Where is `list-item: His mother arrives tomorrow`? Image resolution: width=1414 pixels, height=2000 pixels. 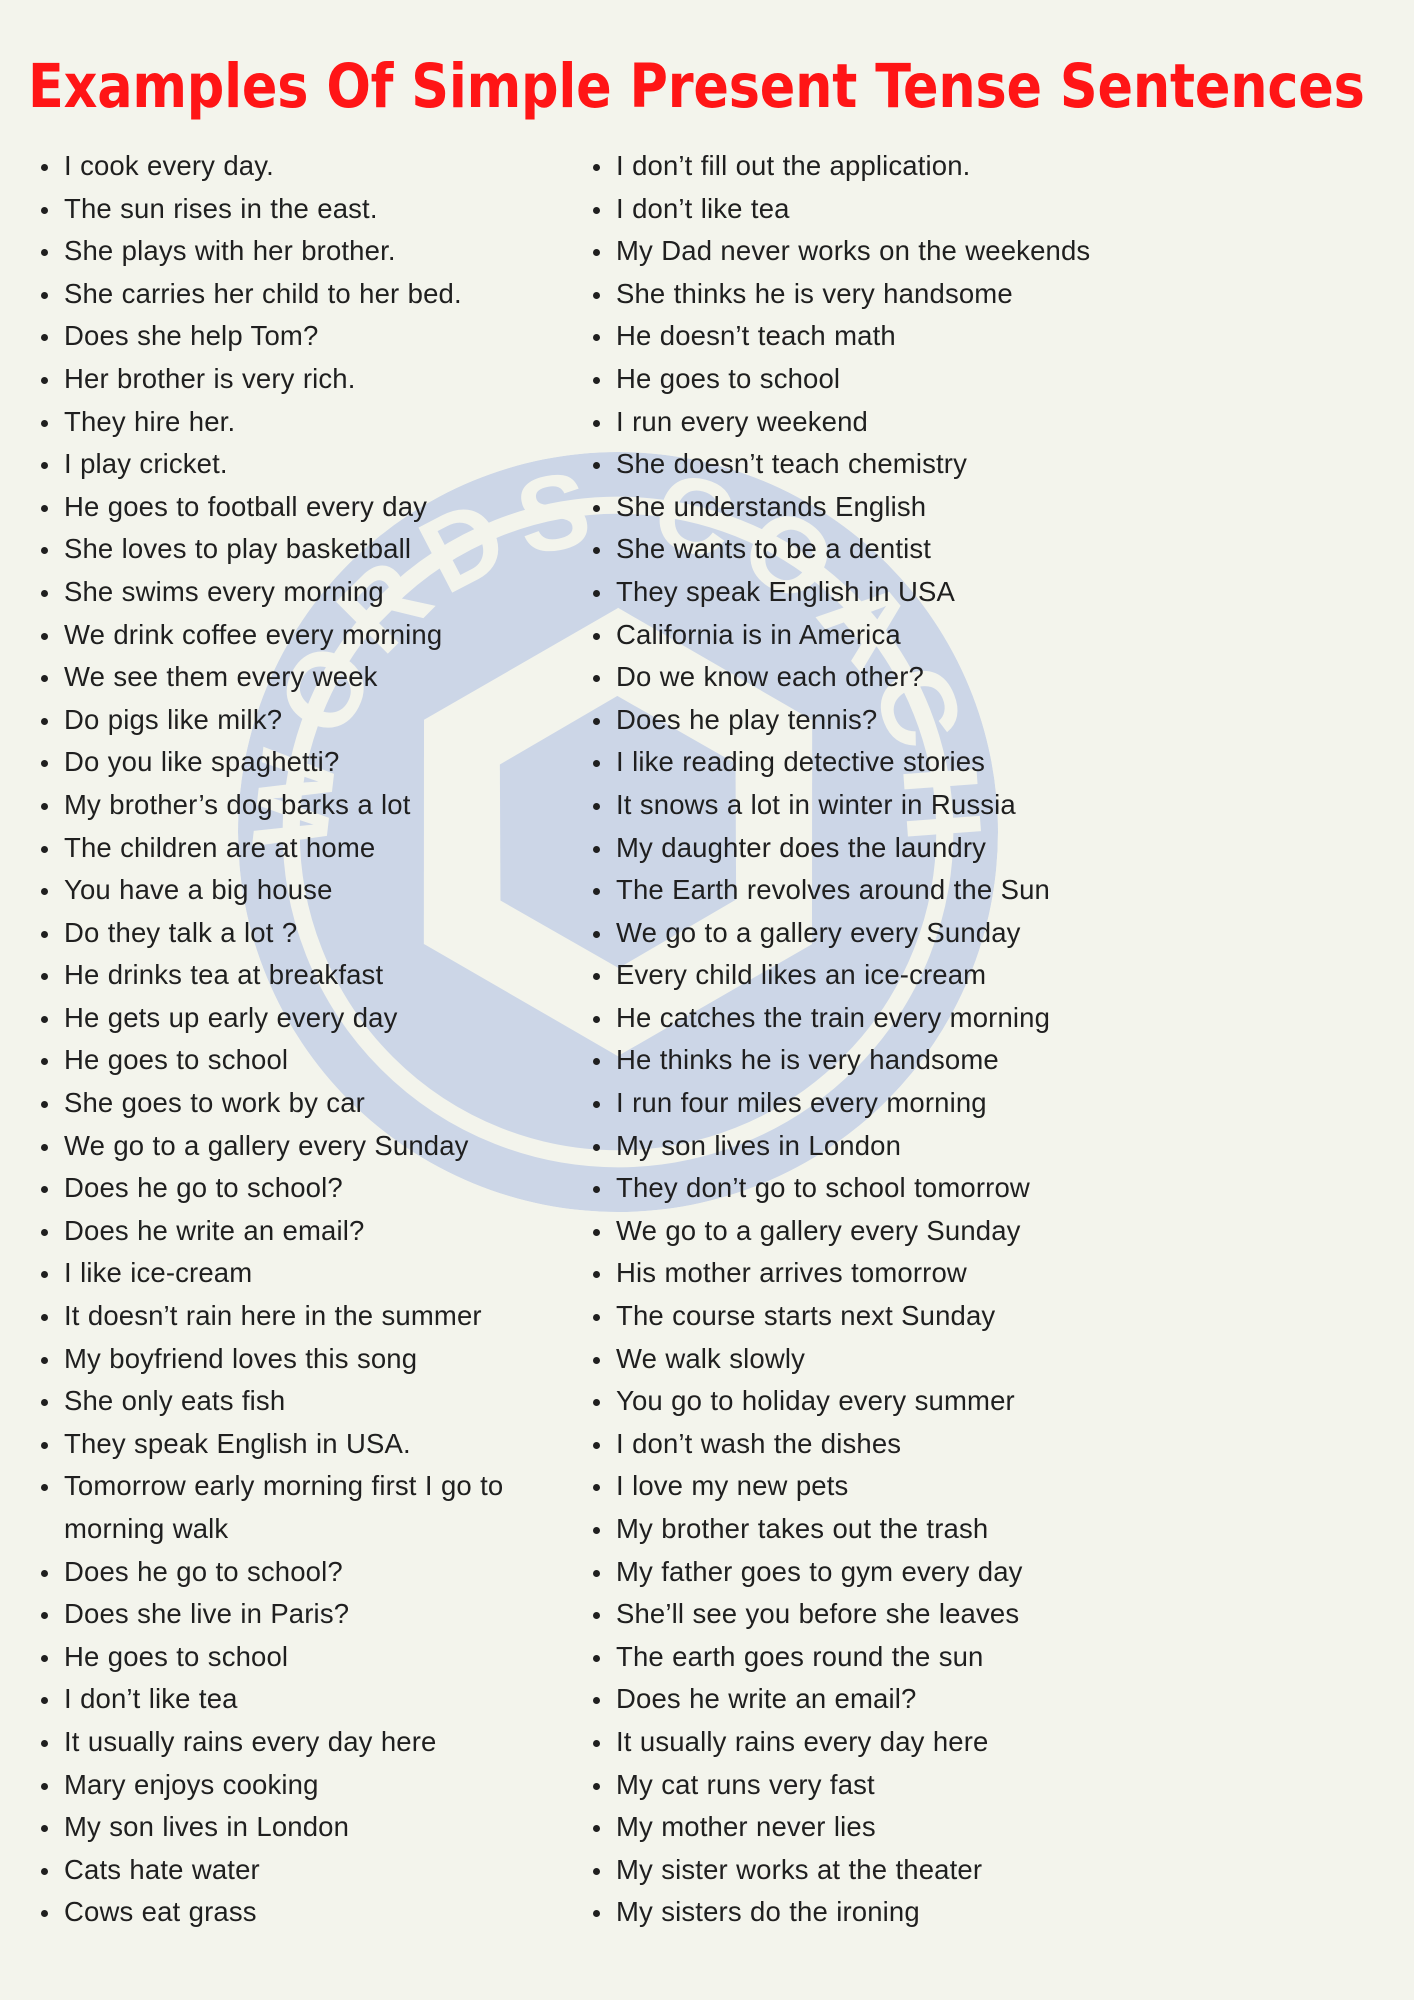
list-item: His mother arrives tomorrow is located at coordinates (978, 1273).